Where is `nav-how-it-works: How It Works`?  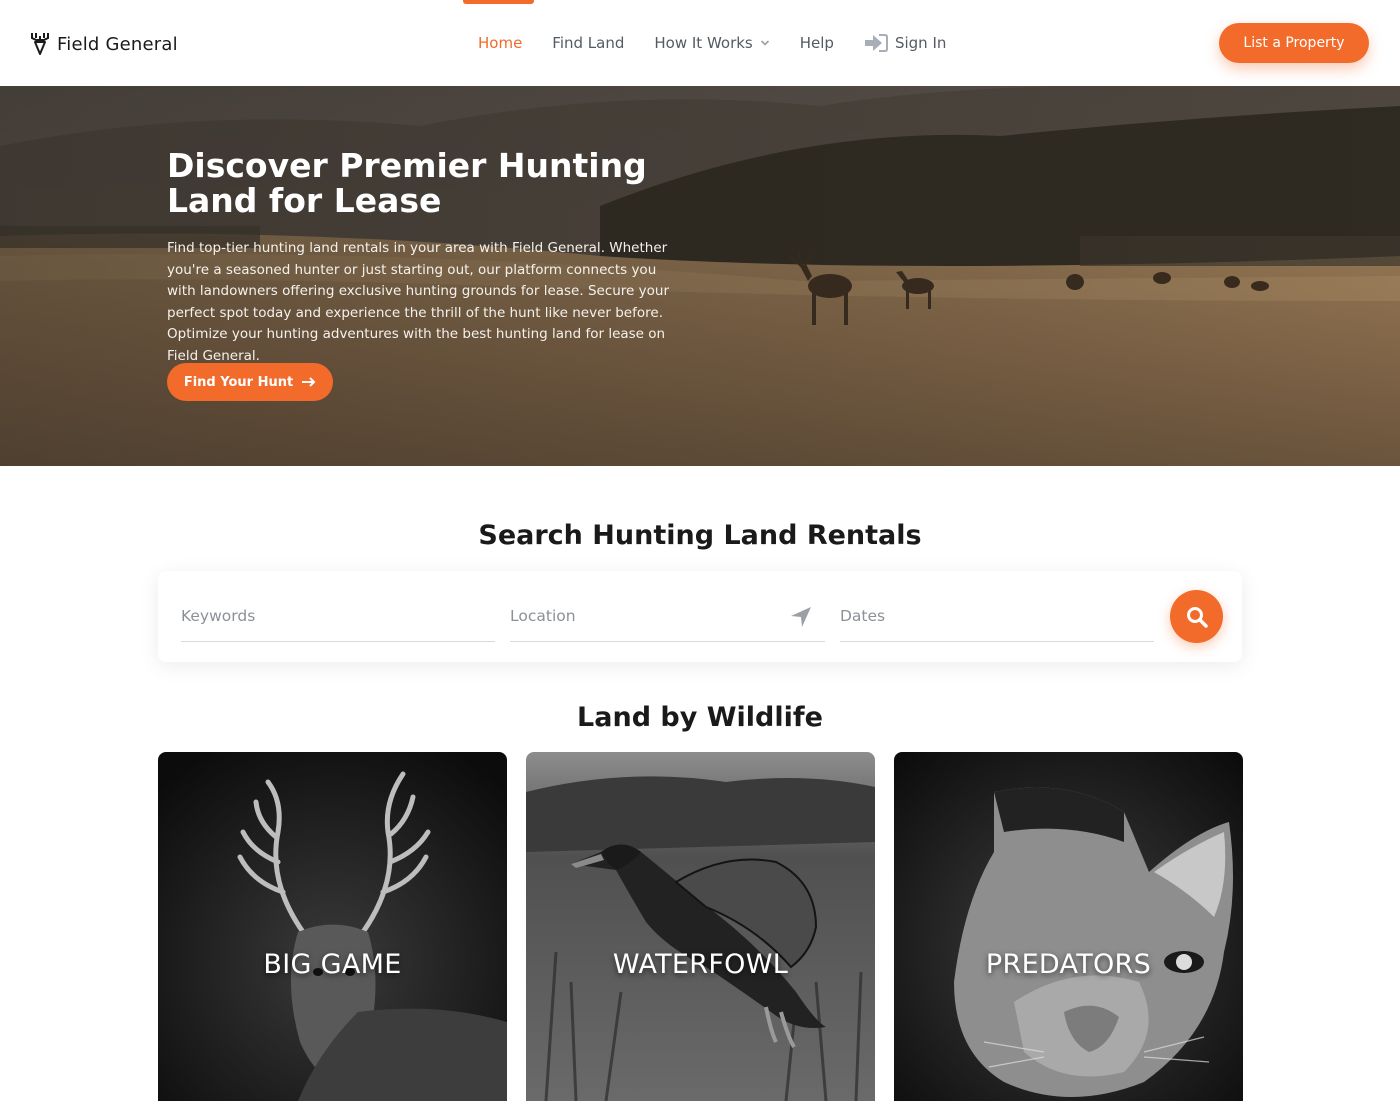 nav-how-it-works: How It Works is located at coordinates (711, 43).